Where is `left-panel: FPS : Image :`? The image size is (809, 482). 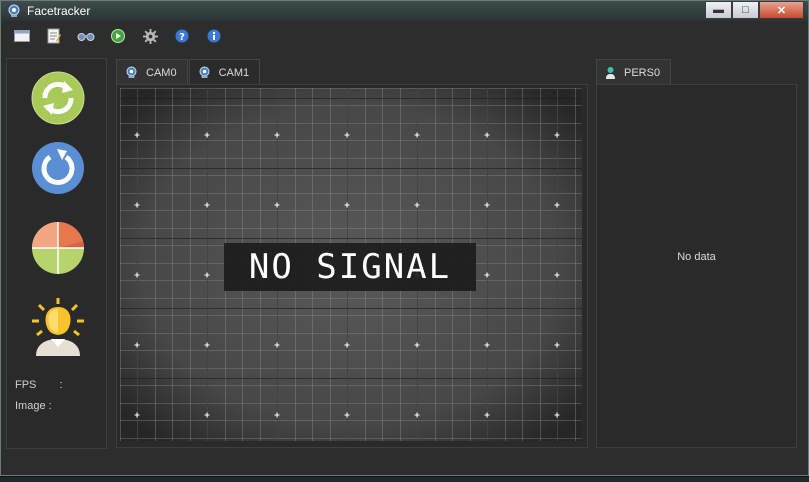 left-panel: FPS : Image : is located at coordinates (56, 253).